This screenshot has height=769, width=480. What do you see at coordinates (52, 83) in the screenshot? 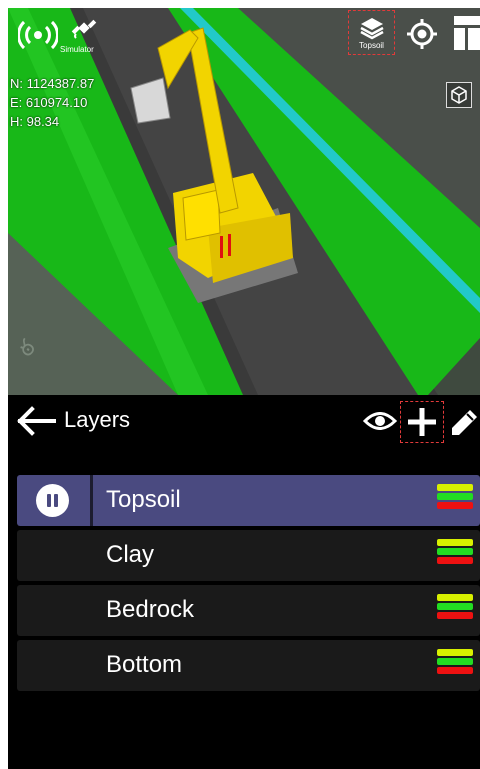
I see `northing: N: 1124387.87` at bounding box center [52, 83].